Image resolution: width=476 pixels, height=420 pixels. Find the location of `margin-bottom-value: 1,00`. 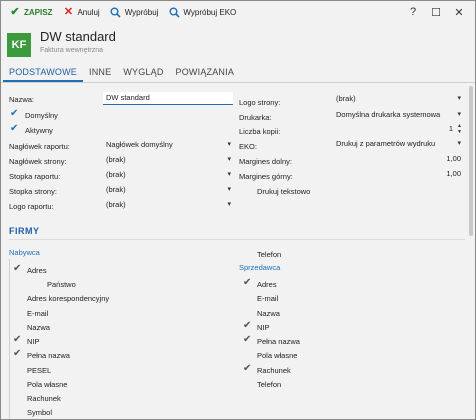

margin-bottom-value: 1,00 is located at coordinates (453, 158).